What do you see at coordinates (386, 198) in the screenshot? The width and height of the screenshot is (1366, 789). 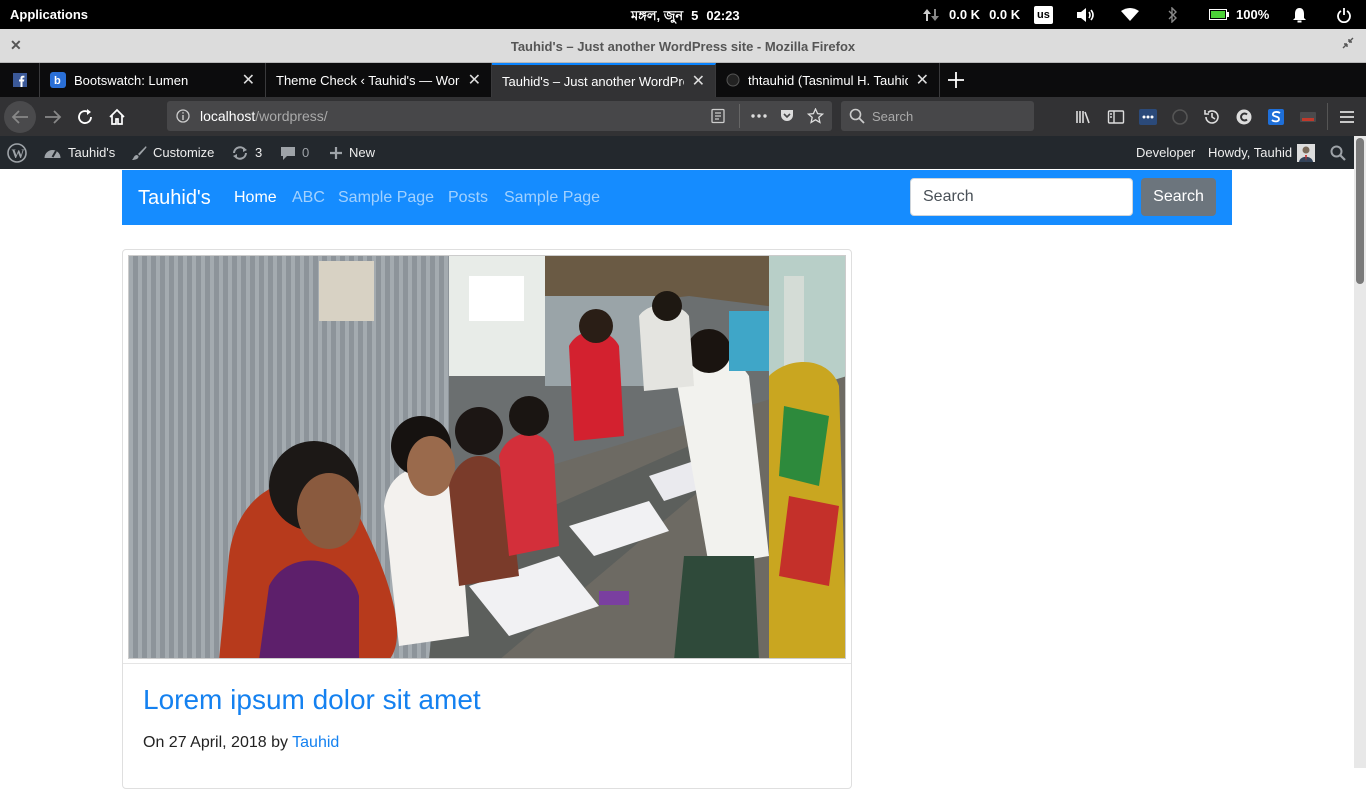 I see `nav-sample-page: Sample Page` at bounding box center [386, 198].